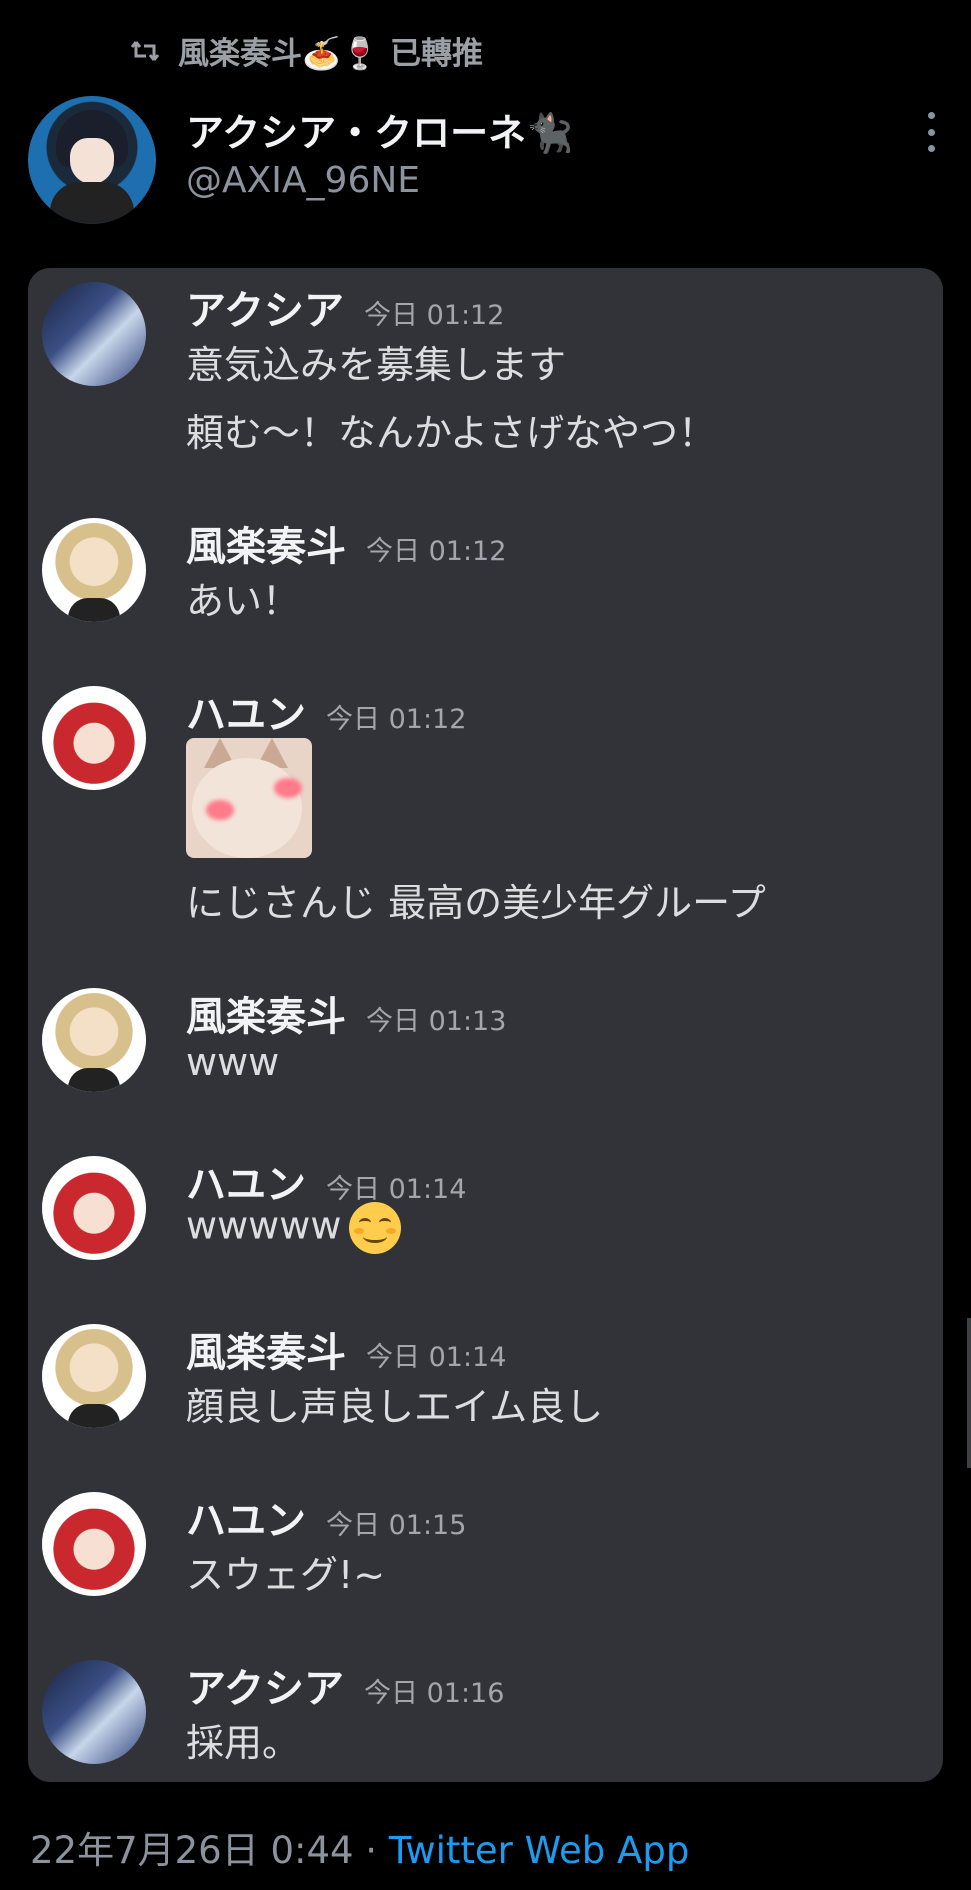  Describe the element at coordinates (396, 1525) in the screenshot. I see `message-time: 今日 01:15` at that location.